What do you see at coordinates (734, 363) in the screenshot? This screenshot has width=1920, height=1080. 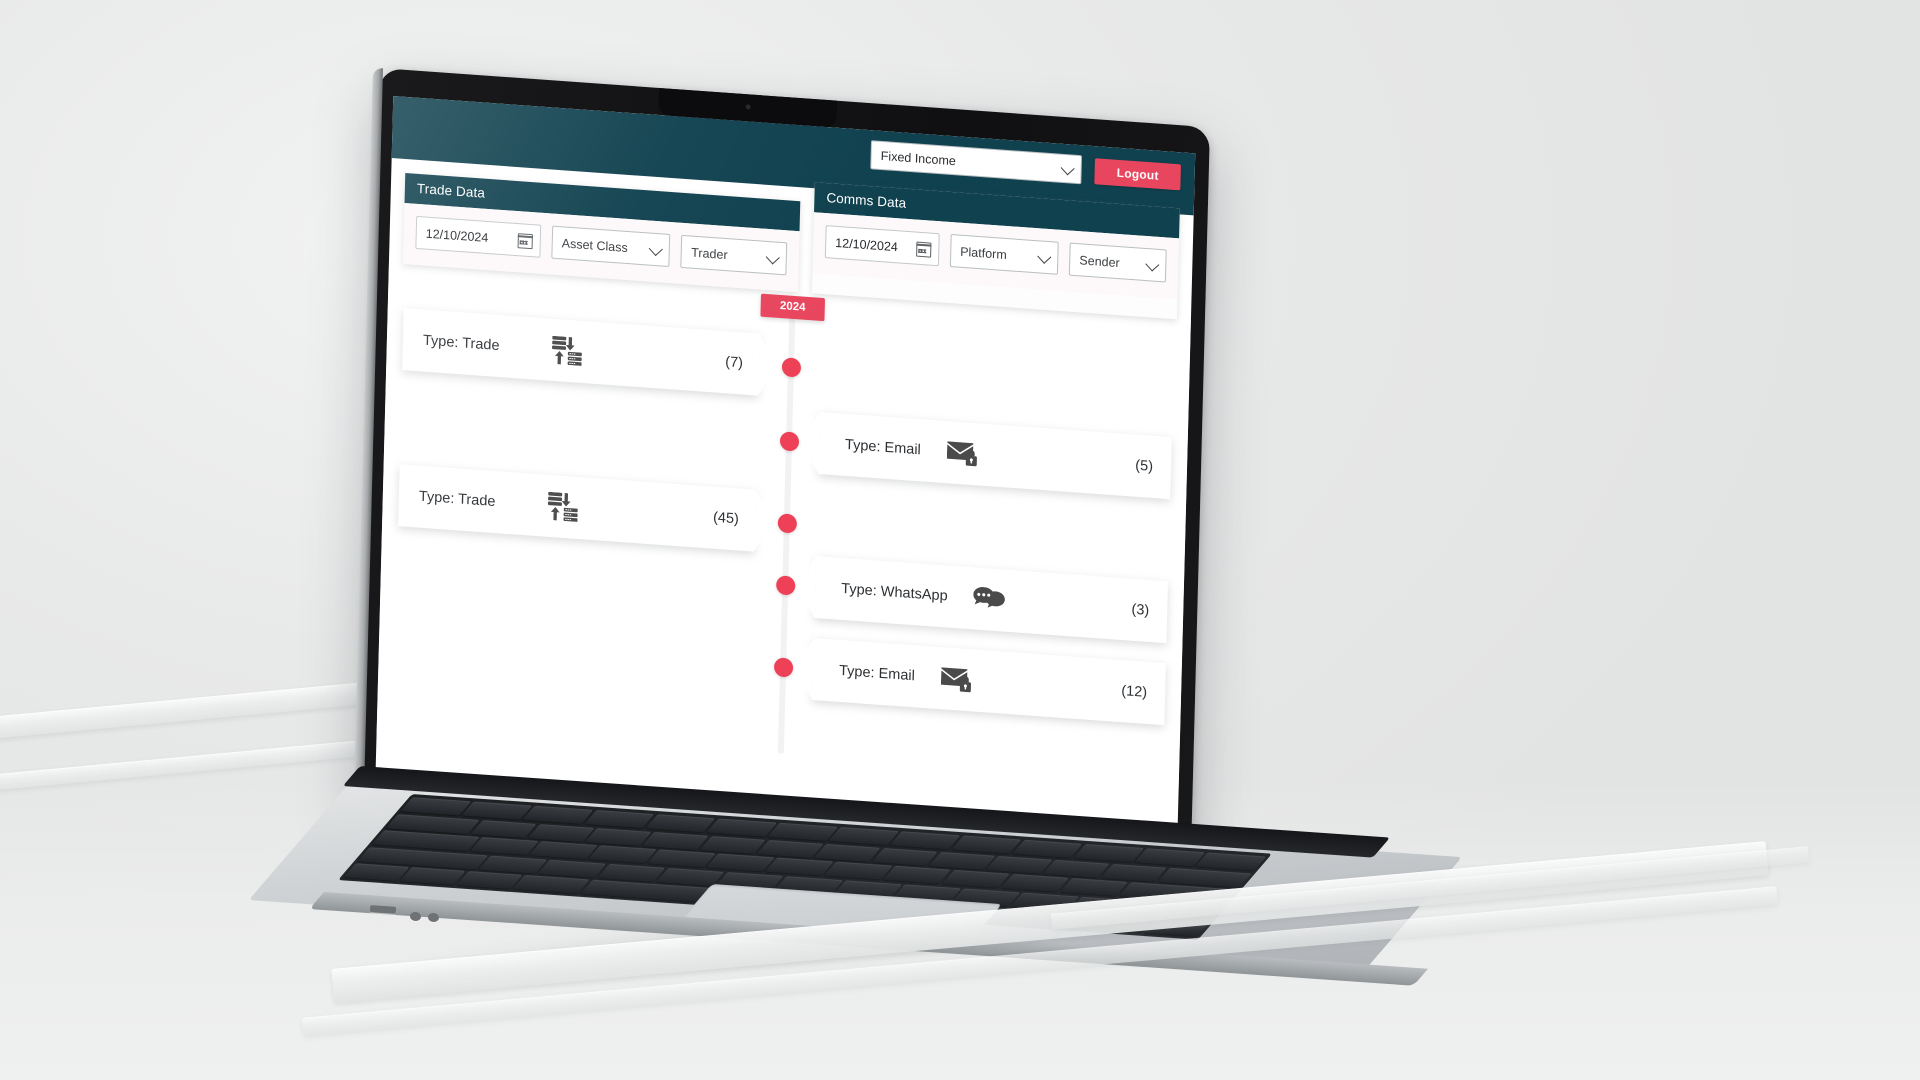 I see `event-count: (7)` at bounding box center [734, 363].